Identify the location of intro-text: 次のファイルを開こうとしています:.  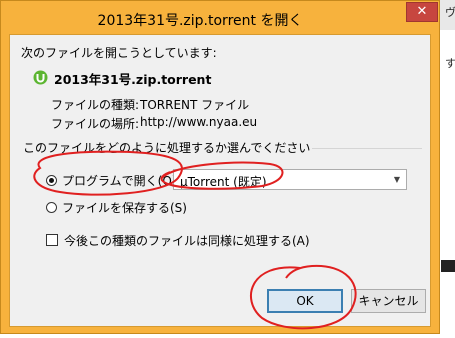
(119, 53).